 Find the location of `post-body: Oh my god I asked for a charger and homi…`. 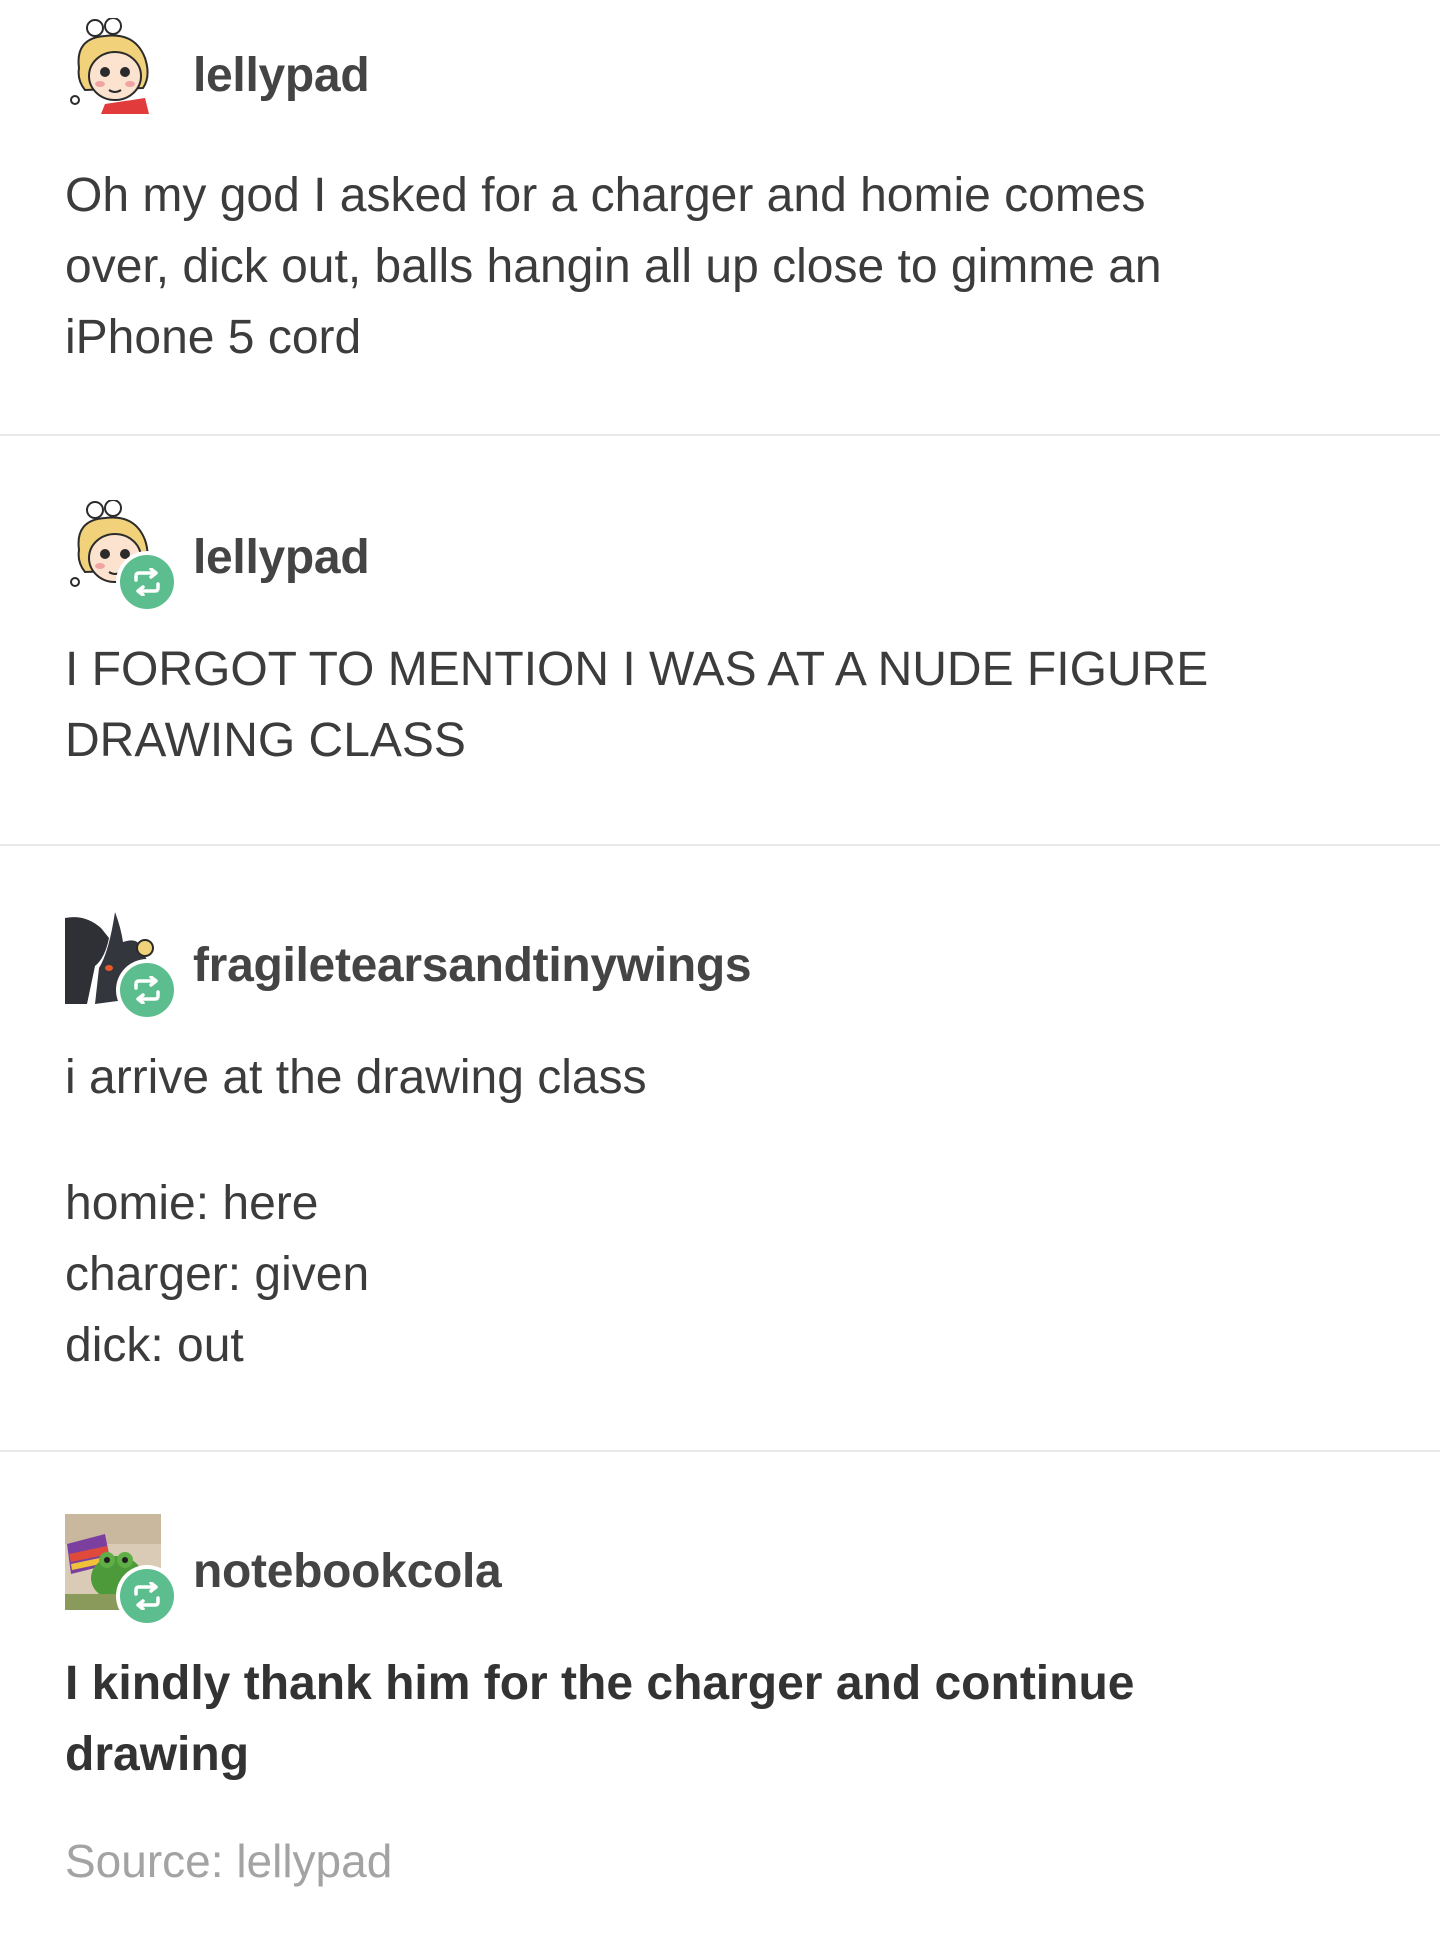

post-body: Oh my god I asked for a charger and homi… is located at coordinates (725, 266).